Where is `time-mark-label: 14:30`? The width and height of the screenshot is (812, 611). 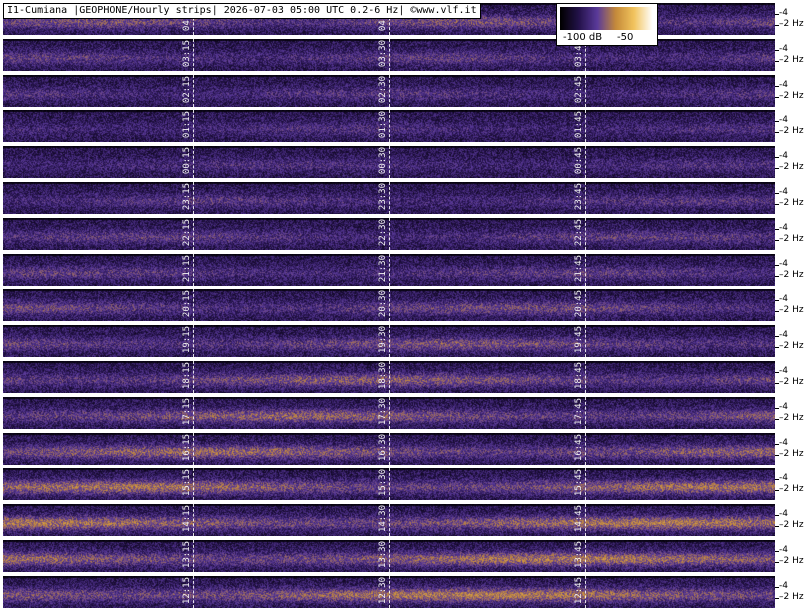
time-mark-label: 14:30 is located at coordinates (383, 519).